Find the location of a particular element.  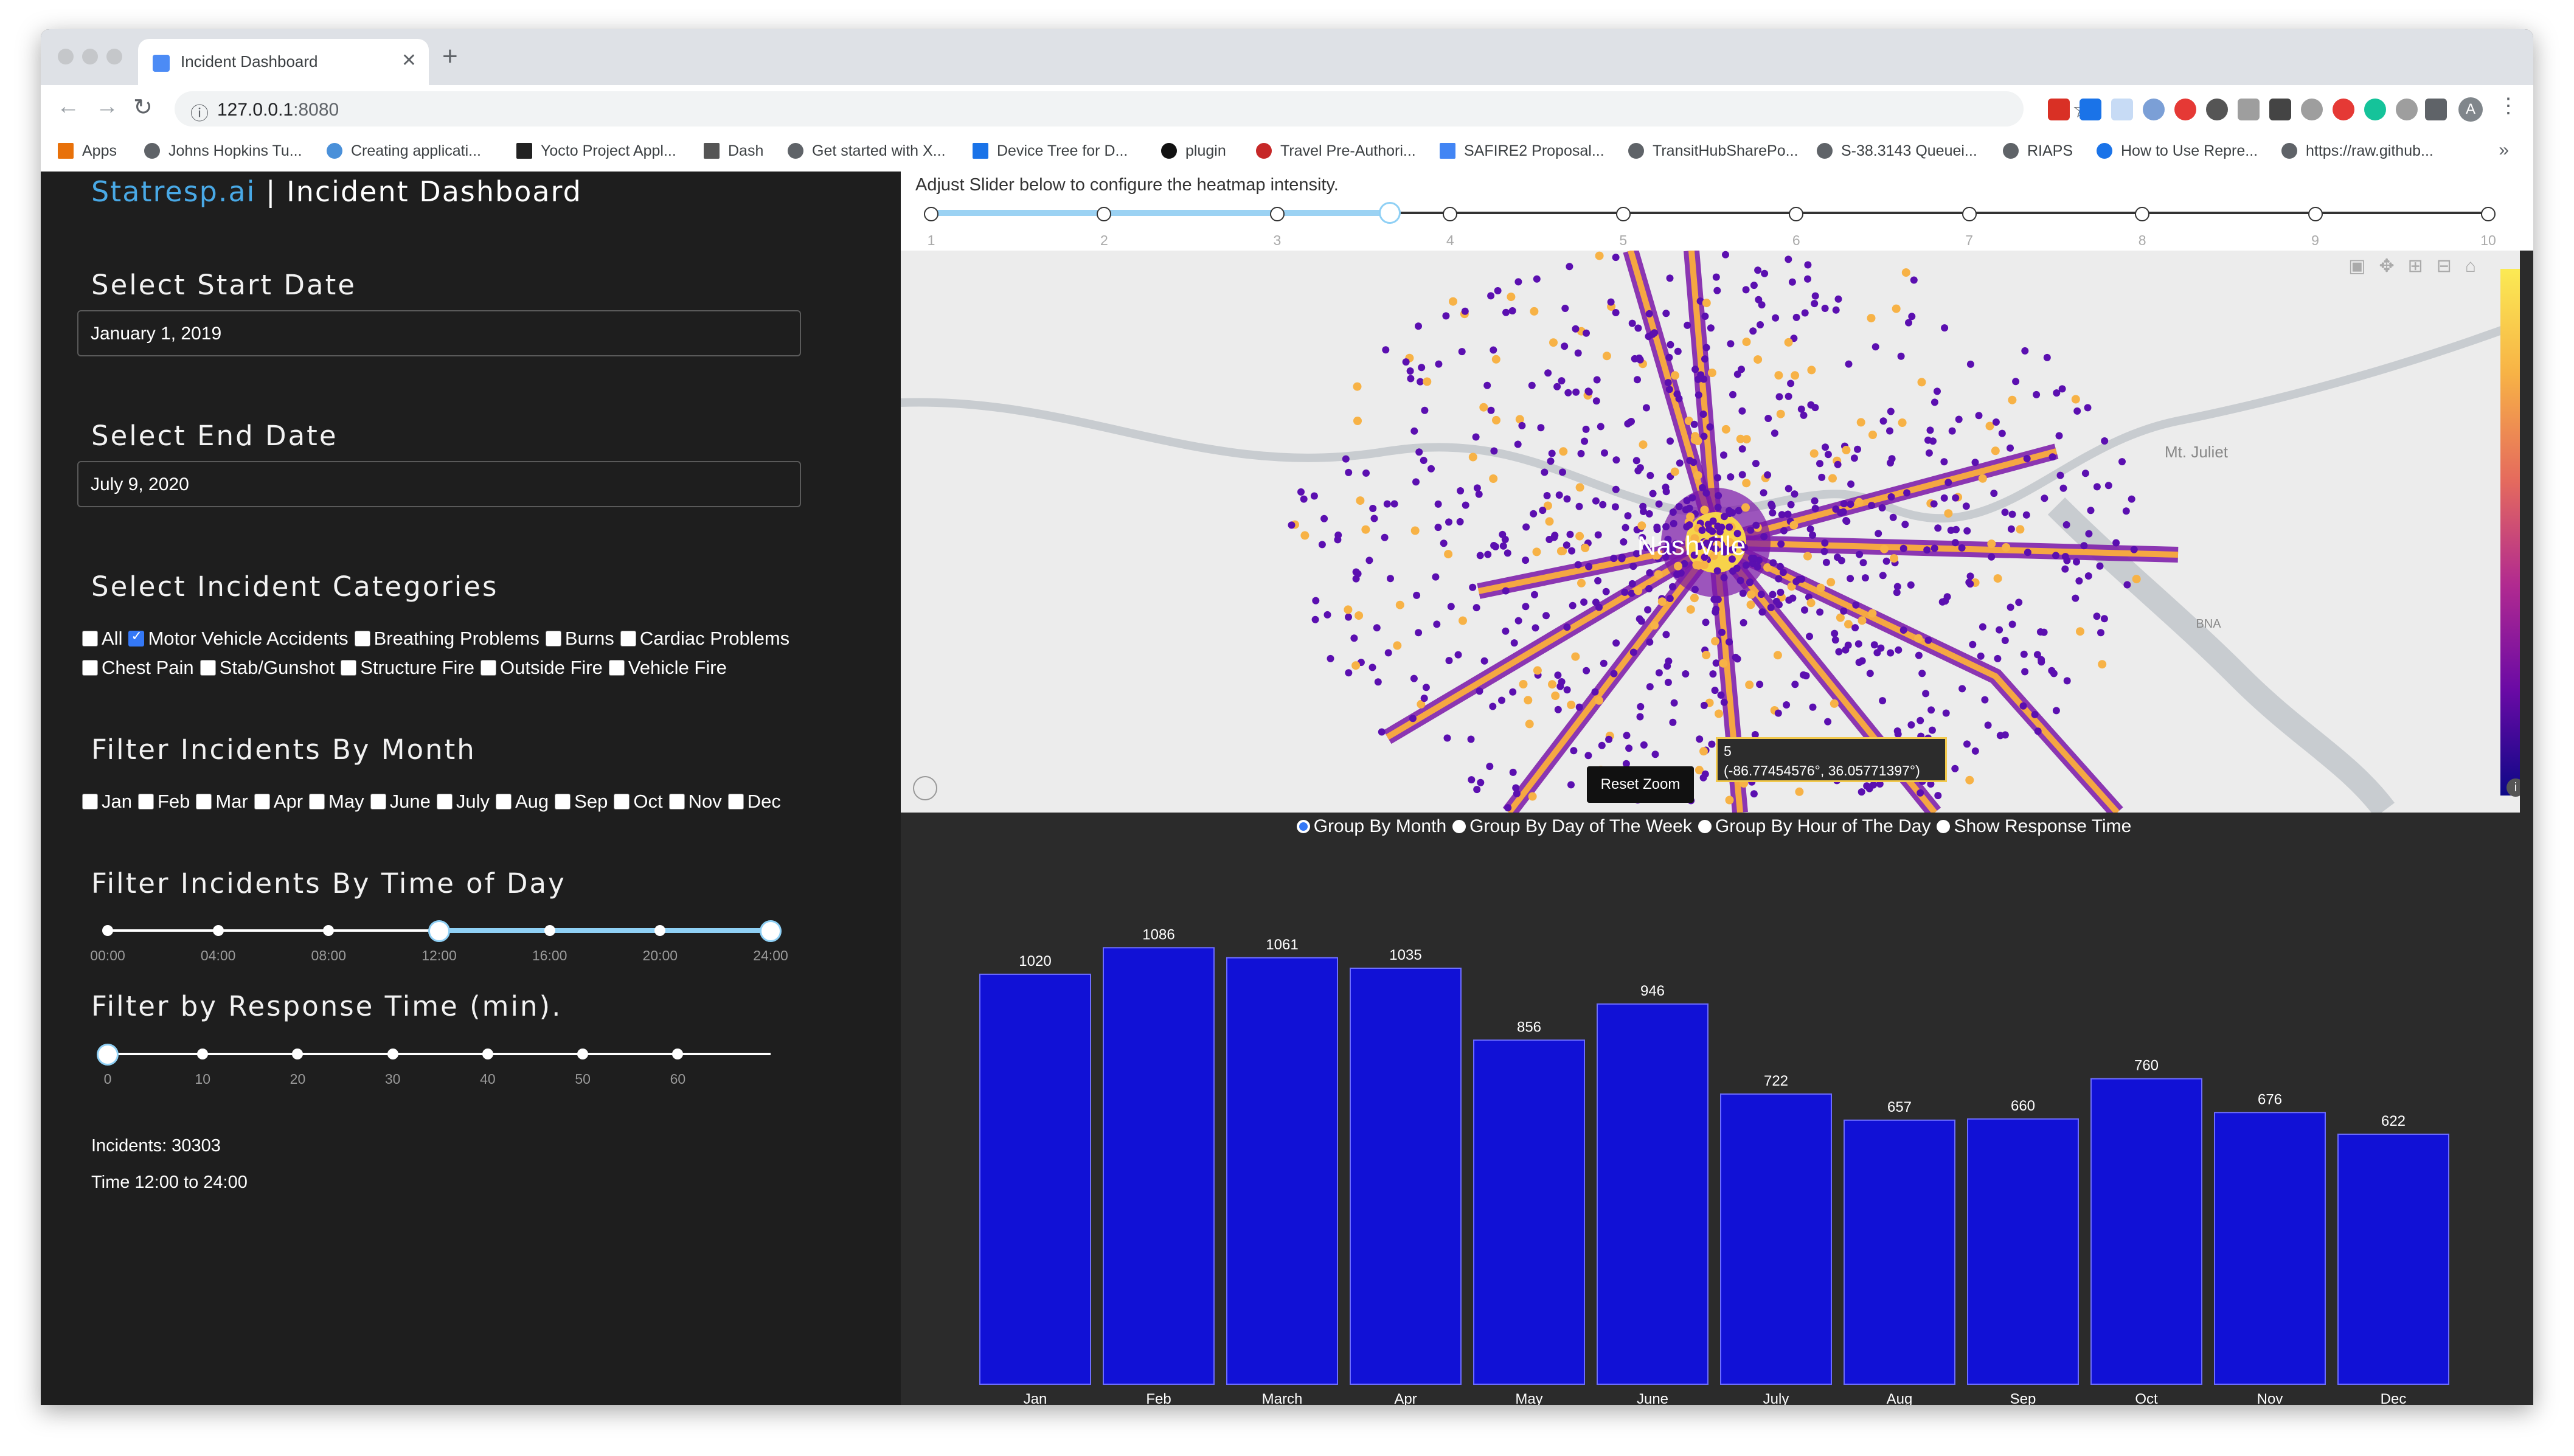

chevron-right-icon: » is located at coordinates (2504, 150).